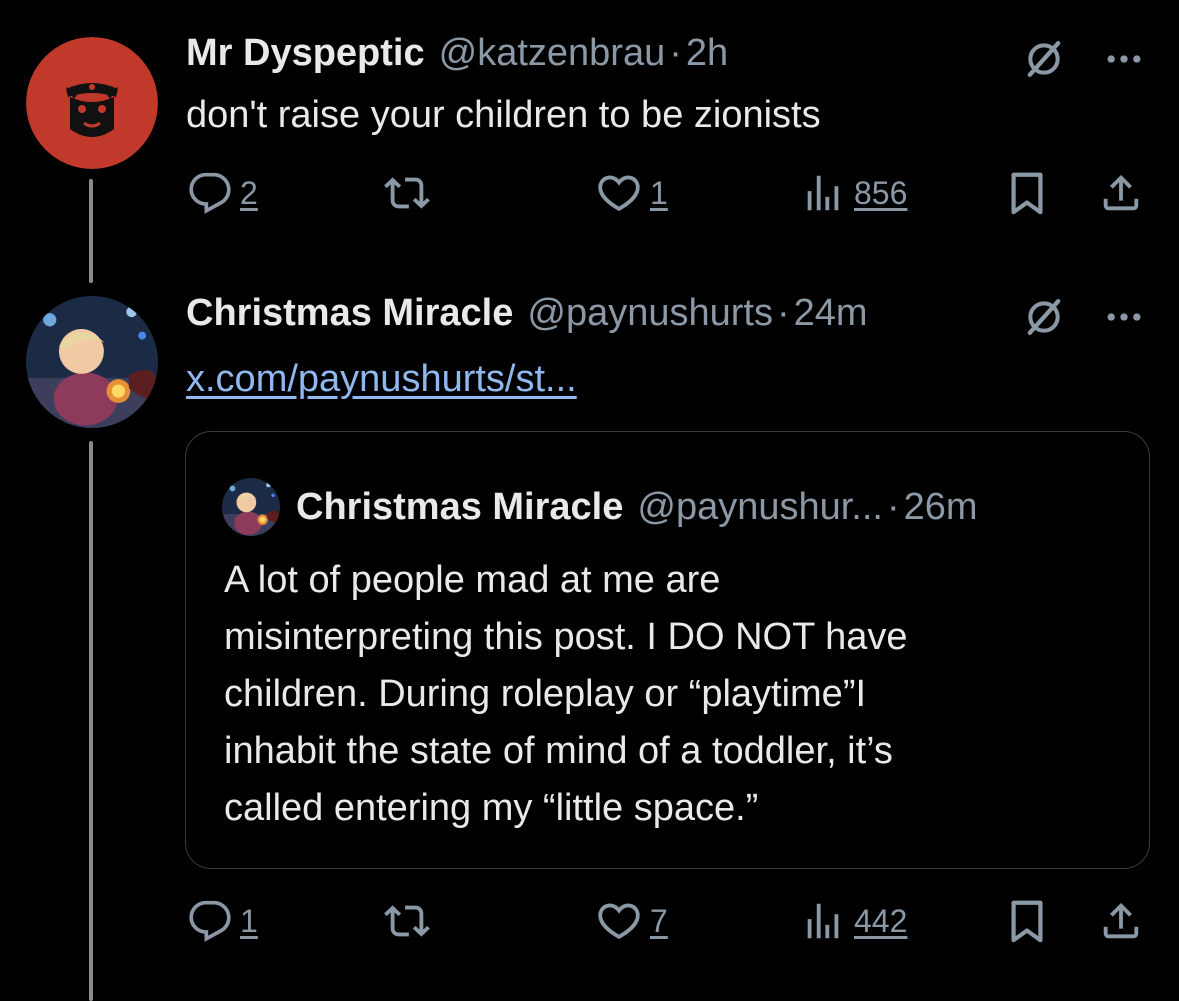 The image size is (1179, 1001). What do you see at coordinates (707, 53) in the screenshot?
I see `post-time: 2h` at bounding box center [707, 53].